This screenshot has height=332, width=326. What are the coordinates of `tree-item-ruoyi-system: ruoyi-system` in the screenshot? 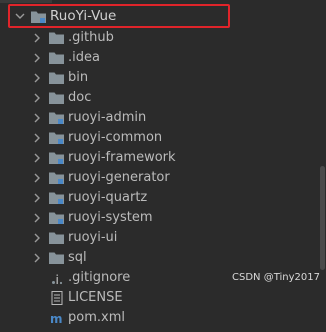 It's located at (160, 218).